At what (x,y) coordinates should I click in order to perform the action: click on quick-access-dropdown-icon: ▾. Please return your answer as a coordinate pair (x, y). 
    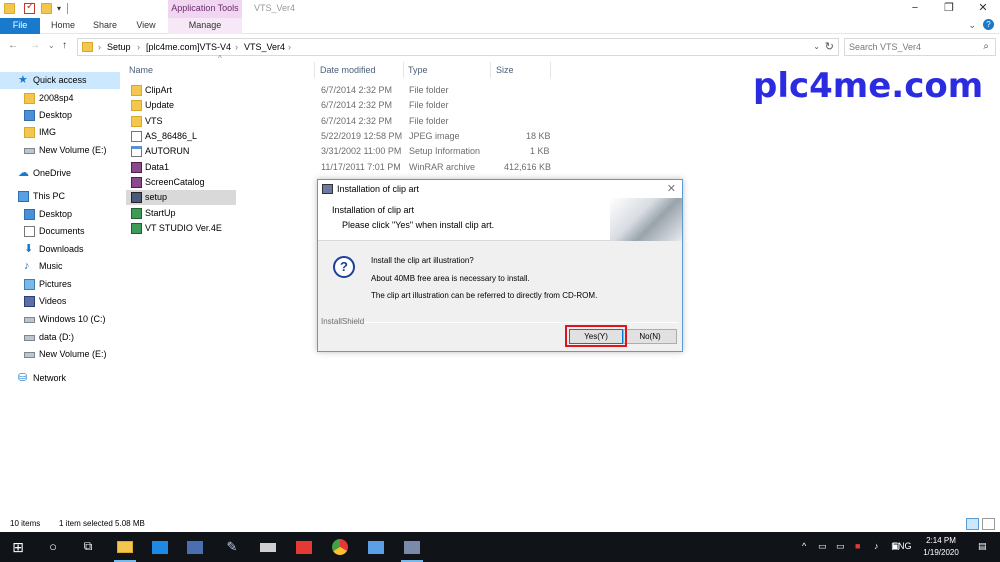
    Looking at the image, I should click on (59, 8).